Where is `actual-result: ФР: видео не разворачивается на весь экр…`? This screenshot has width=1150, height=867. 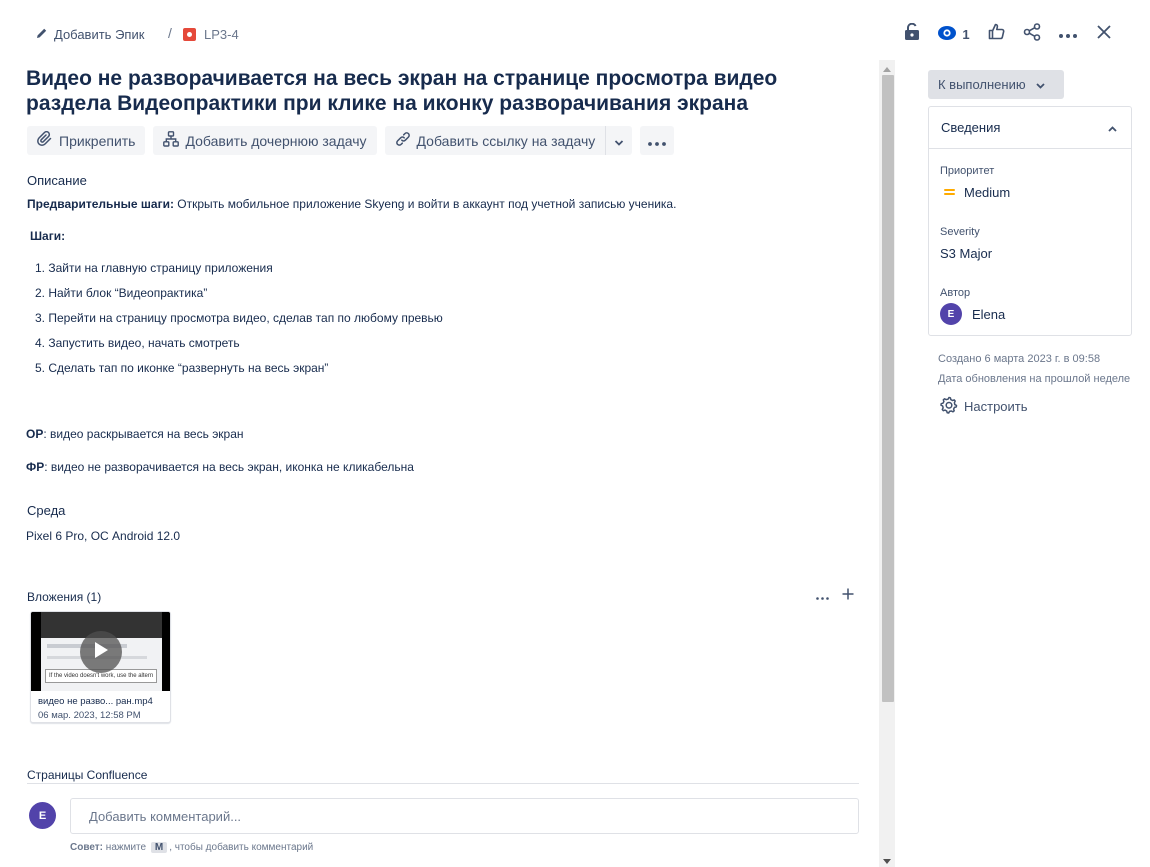 actual-result: ФР: видео не разворачивается на весь экр… is located at coordinates (220, 467).